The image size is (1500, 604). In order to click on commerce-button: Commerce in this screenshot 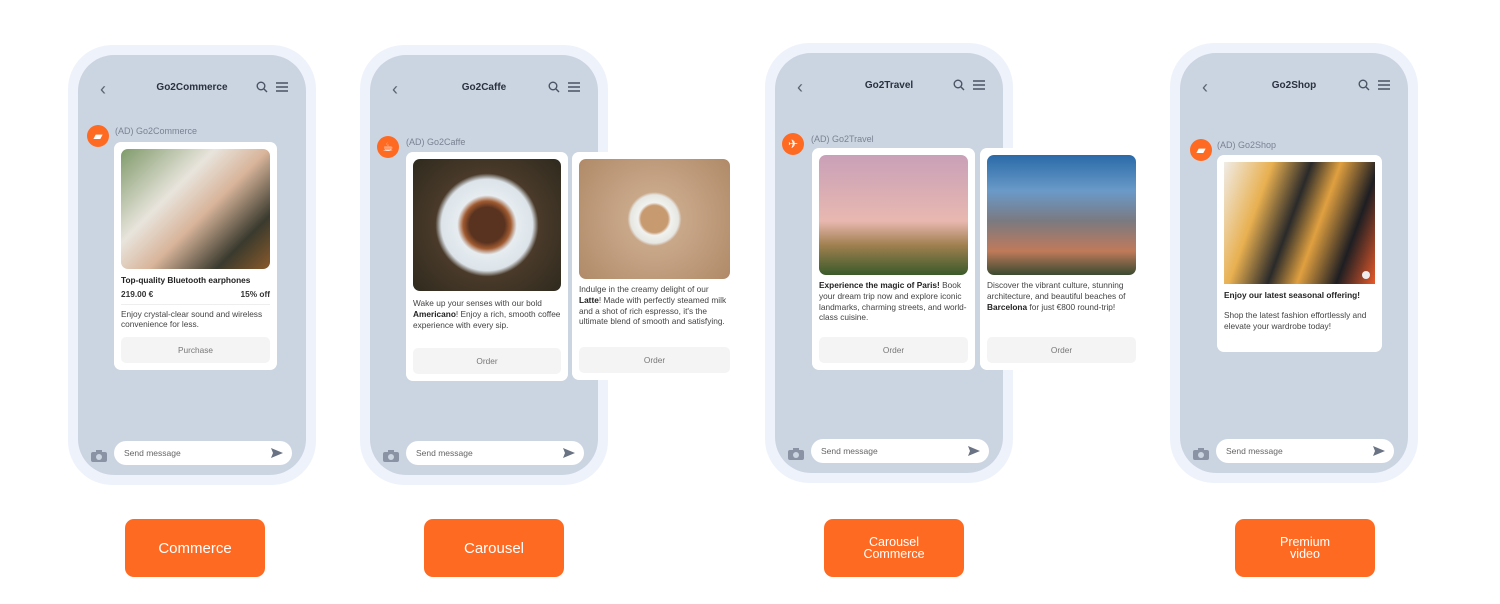, I will do `click(195, 548)`.